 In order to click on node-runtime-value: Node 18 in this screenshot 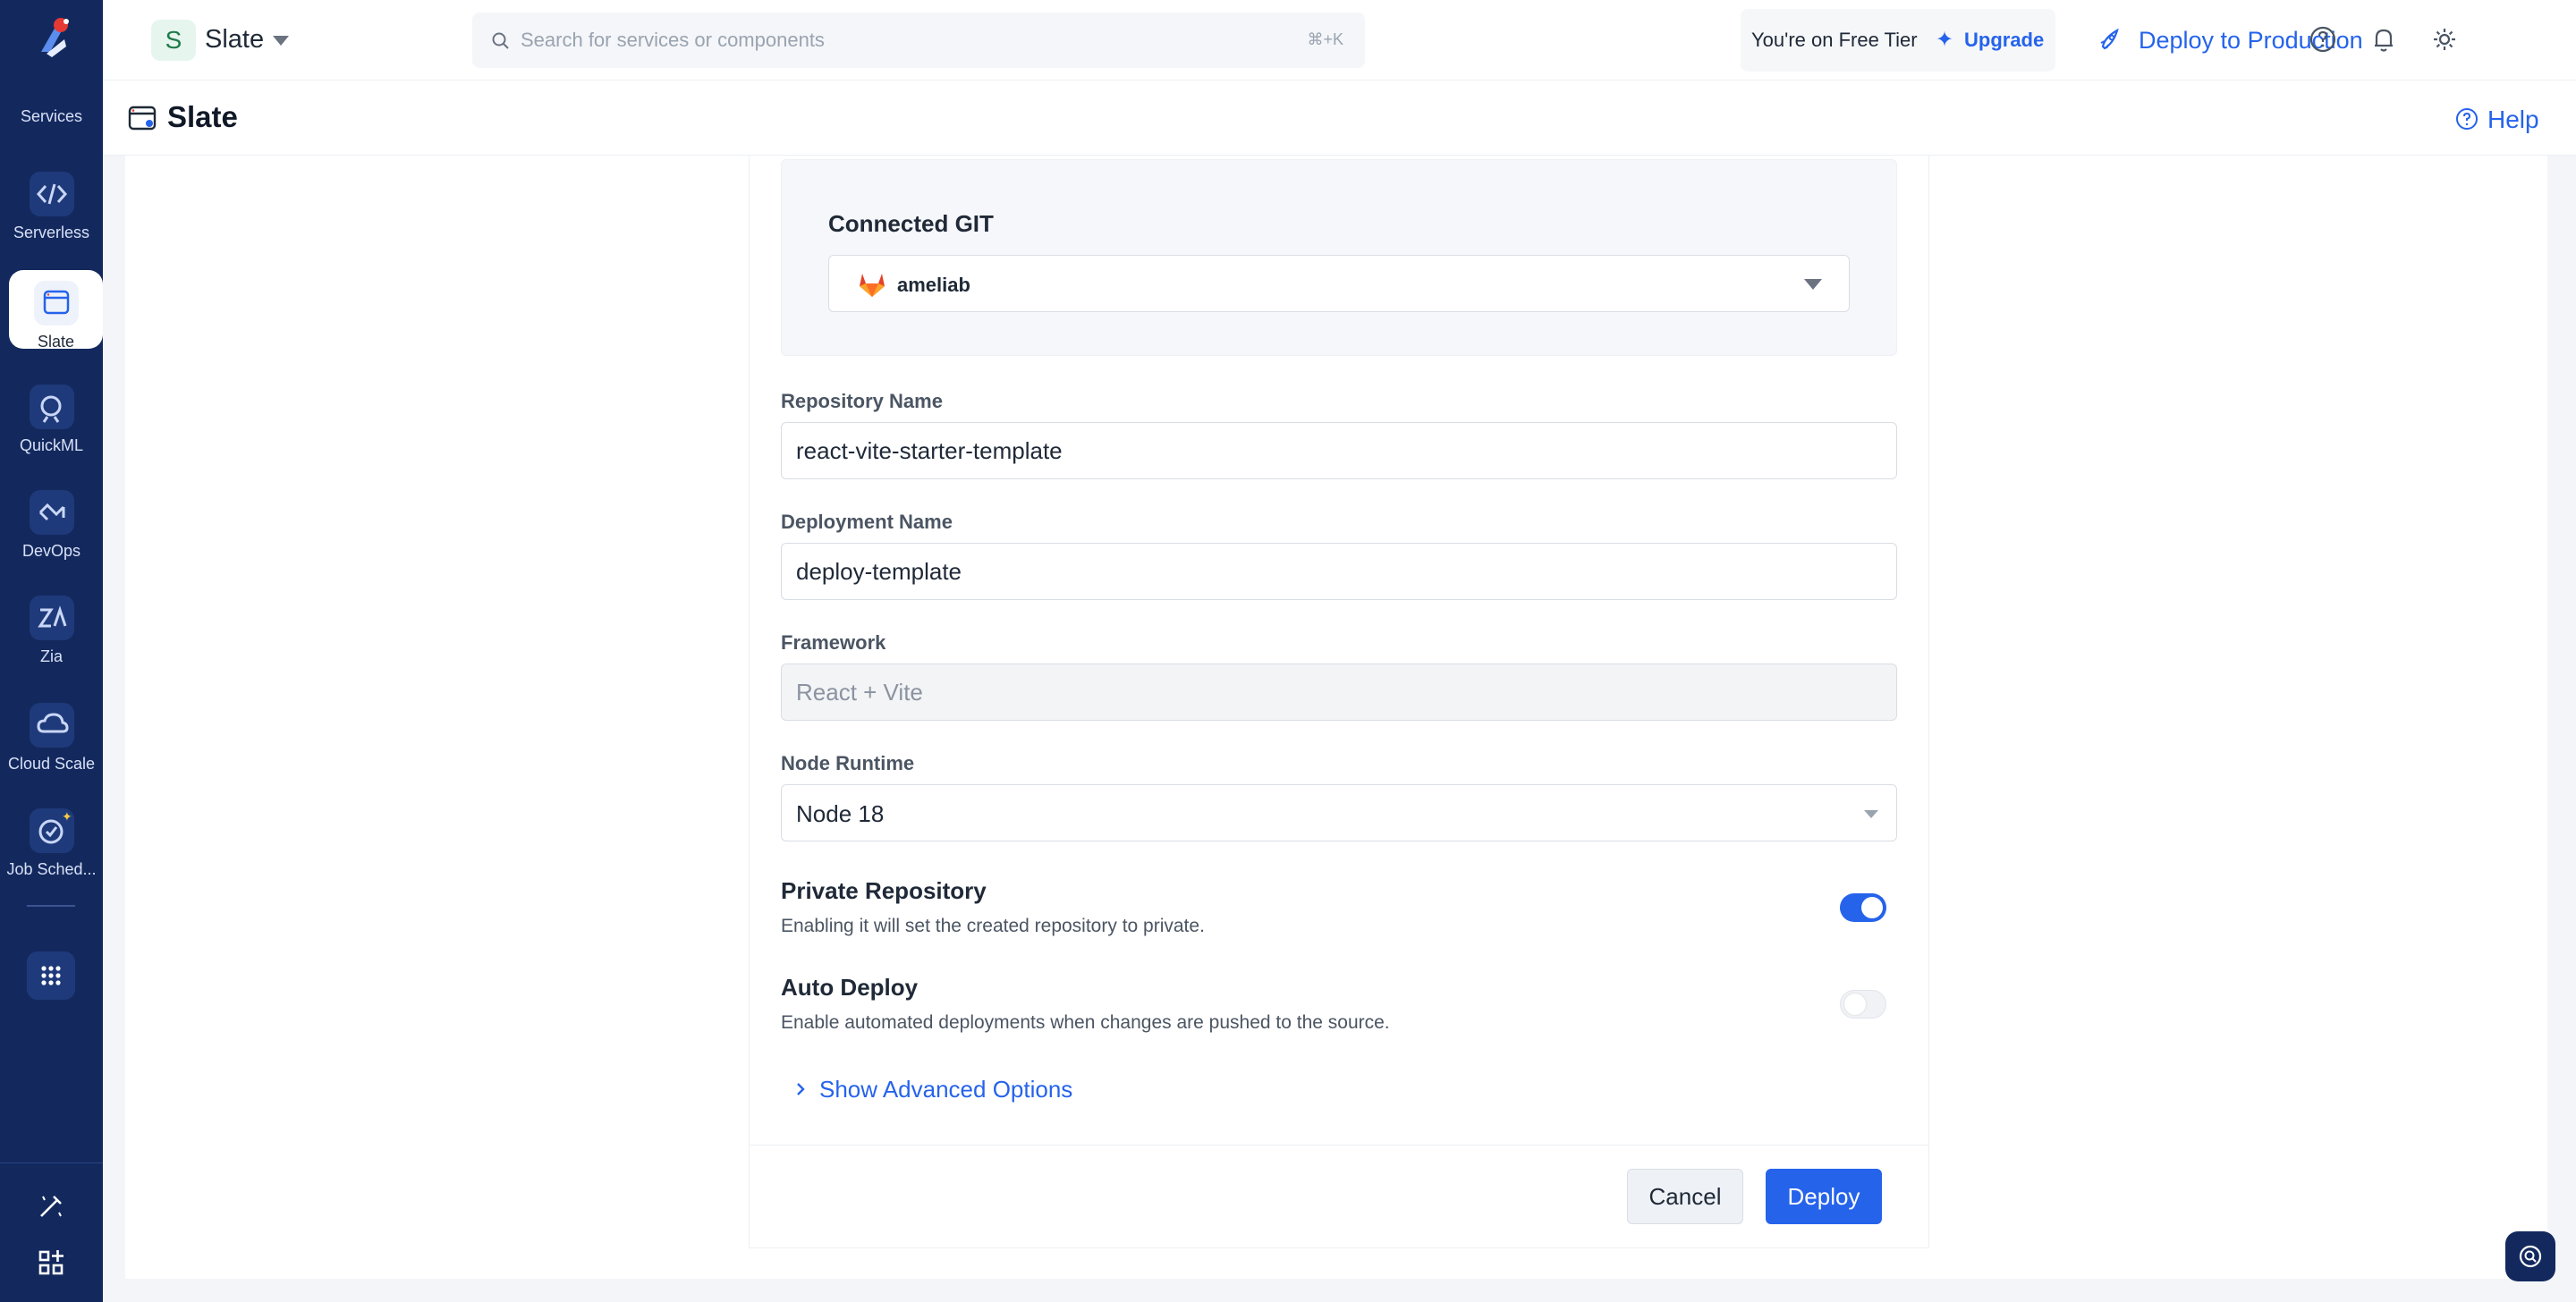, I will do `click(840, 813)`.